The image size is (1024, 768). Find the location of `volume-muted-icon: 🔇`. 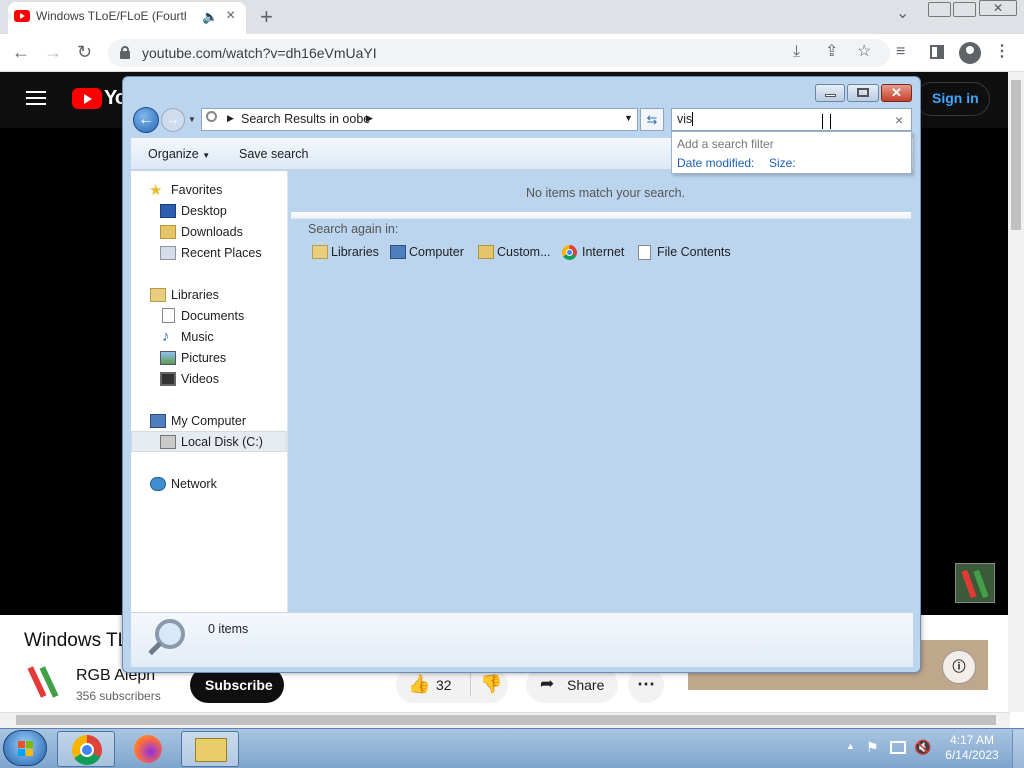

volume-muted-icon: 🔇 is located at coordinates (922, 747).